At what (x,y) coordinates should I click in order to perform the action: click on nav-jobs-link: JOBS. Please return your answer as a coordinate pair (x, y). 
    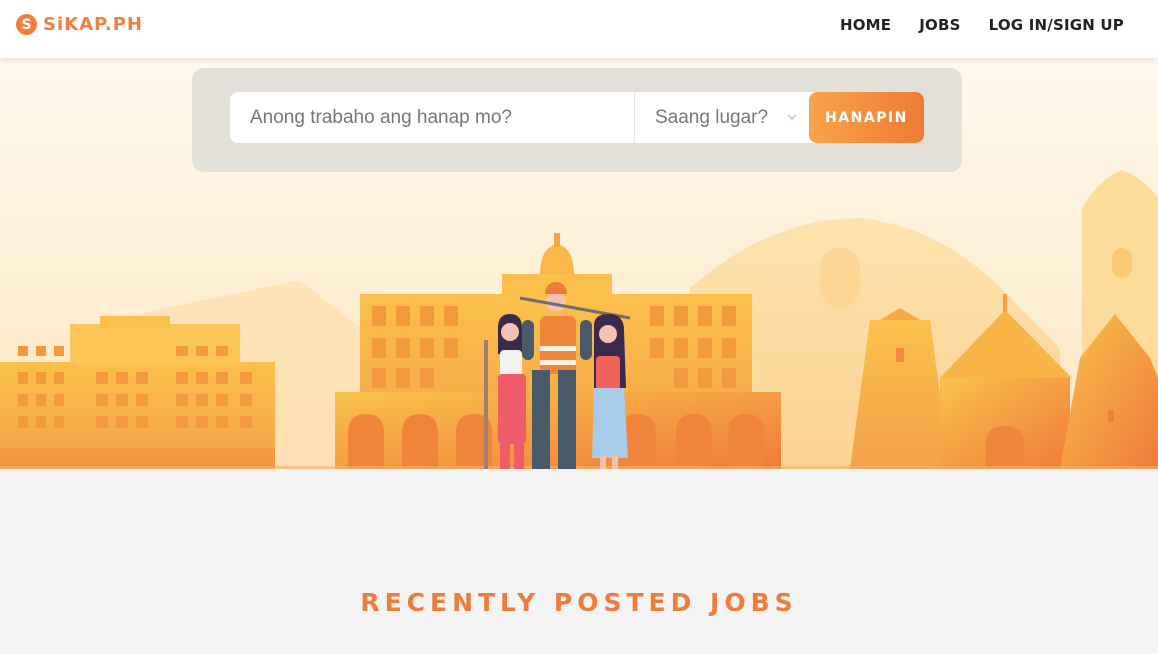
    Looking at the image, I should click on (939, 25).